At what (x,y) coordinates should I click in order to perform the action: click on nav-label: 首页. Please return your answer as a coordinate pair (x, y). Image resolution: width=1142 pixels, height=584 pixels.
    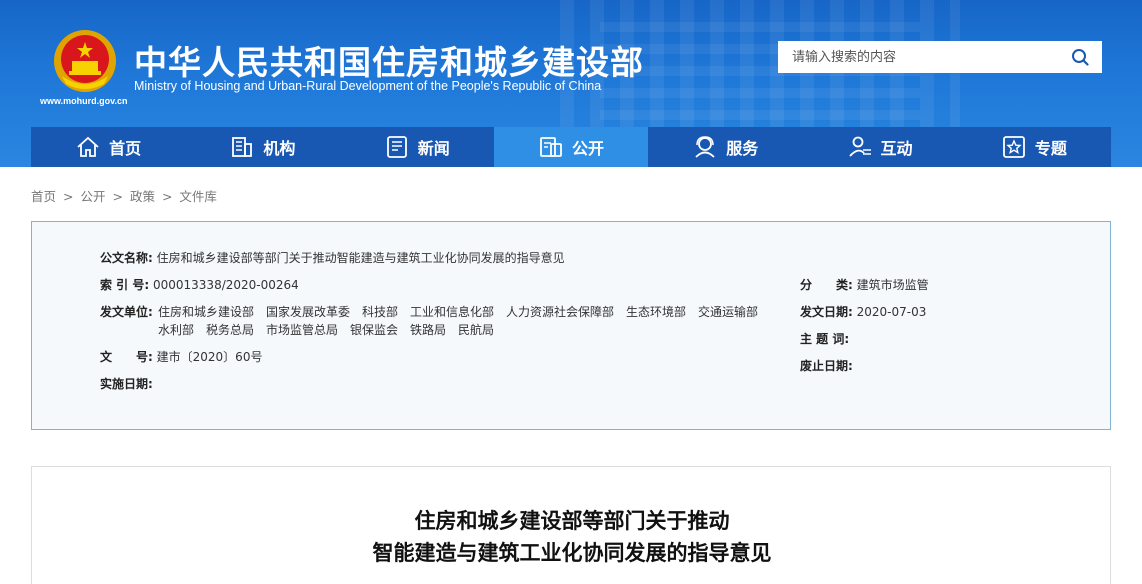
    Looking at the image, I should click on (125, 148).